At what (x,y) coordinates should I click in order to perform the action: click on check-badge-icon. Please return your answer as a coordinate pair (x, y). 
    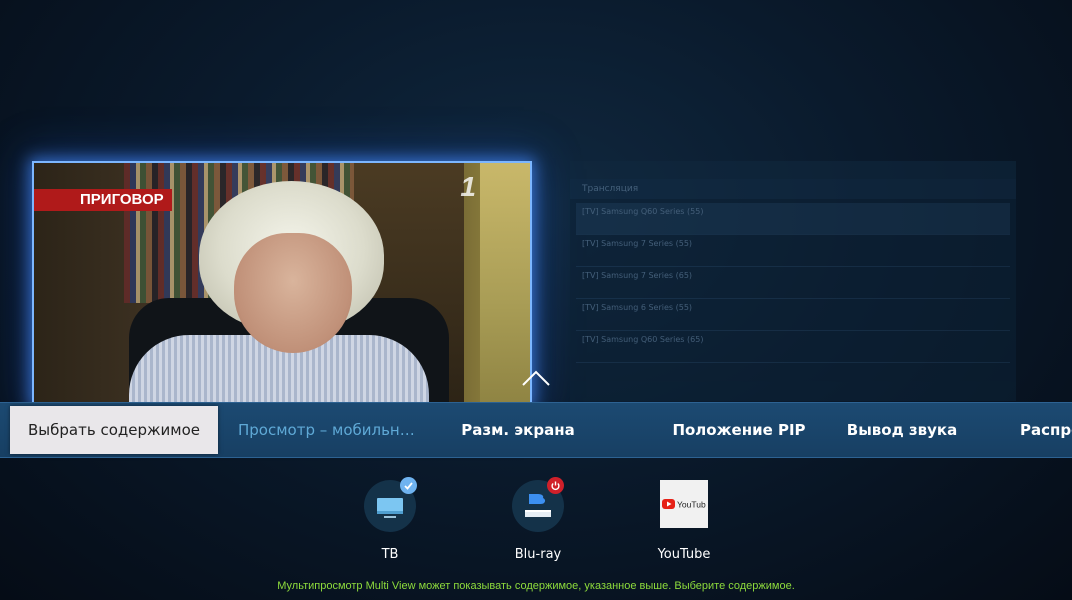
    Looking at the image, I should click on (408, 485).